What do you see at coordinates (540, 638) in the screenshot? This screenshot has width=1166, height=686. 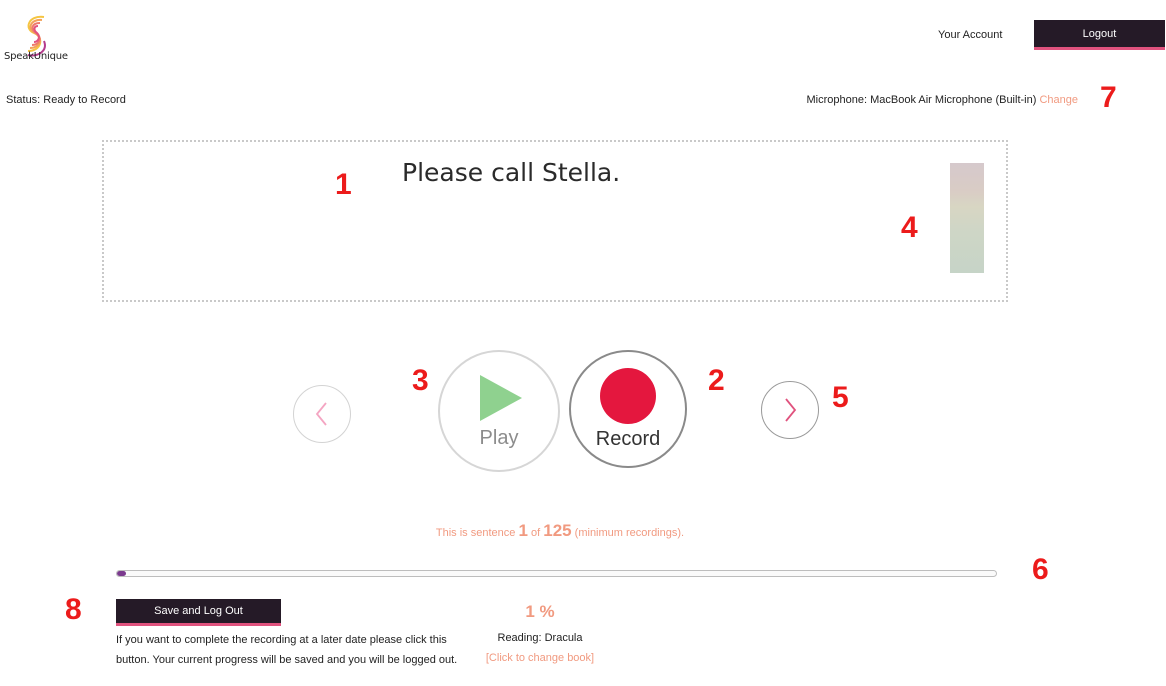 I see `reading-book: Reading: Dracula` at bounding box center [540, 638].